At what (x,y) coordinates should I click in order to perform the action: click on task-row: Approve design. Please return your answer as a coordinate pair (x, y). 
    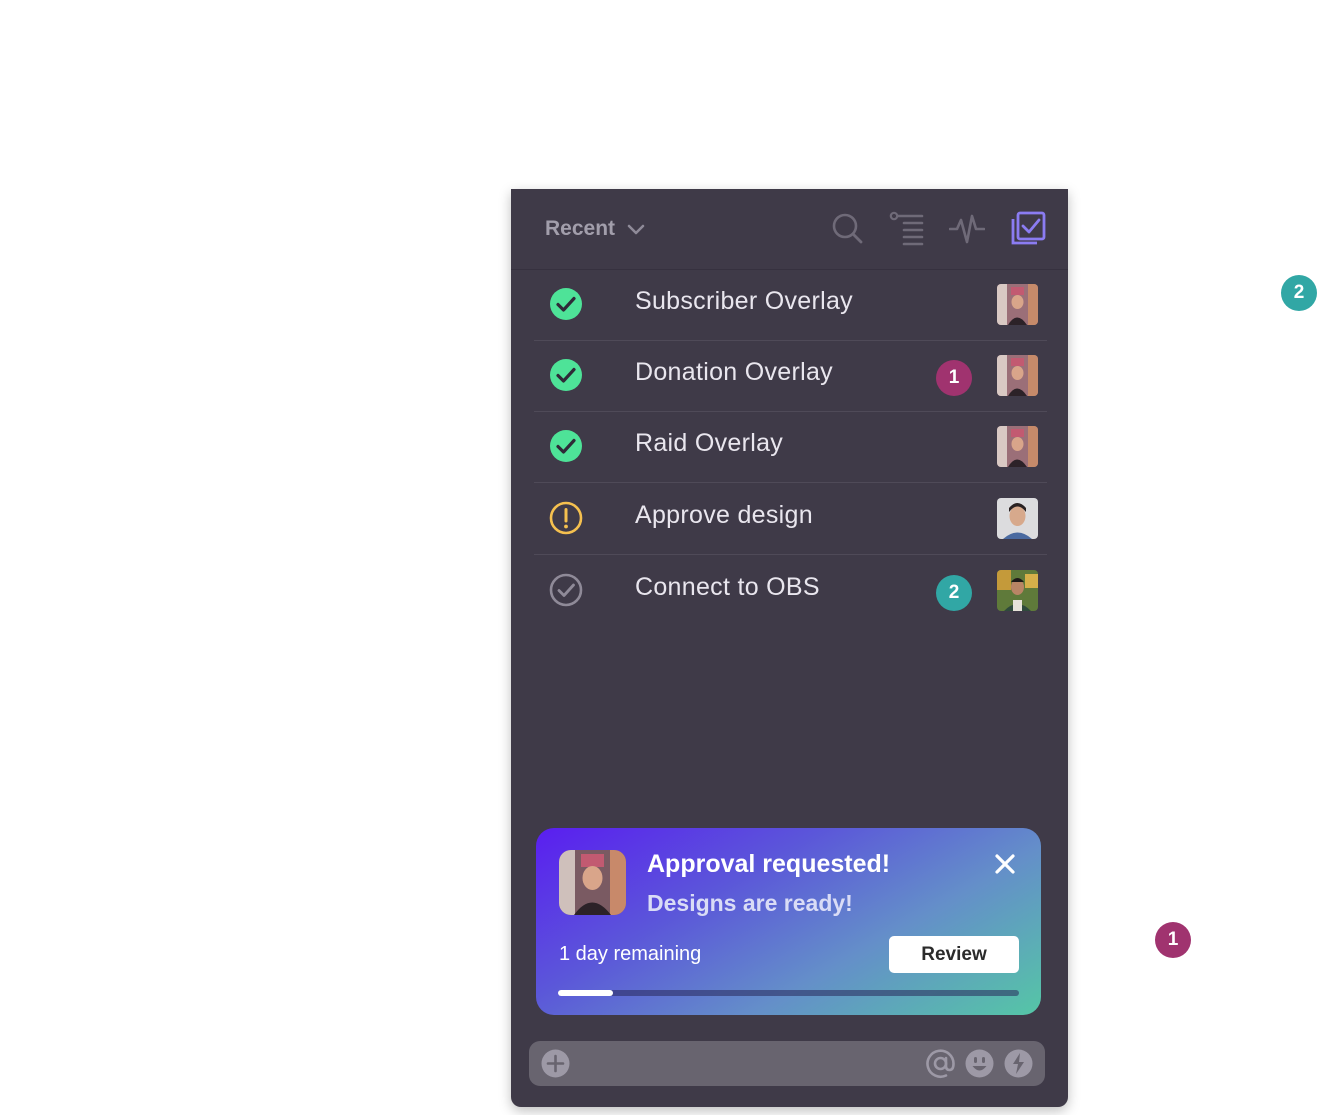
    Looking at the image, I should click on (790, 519).